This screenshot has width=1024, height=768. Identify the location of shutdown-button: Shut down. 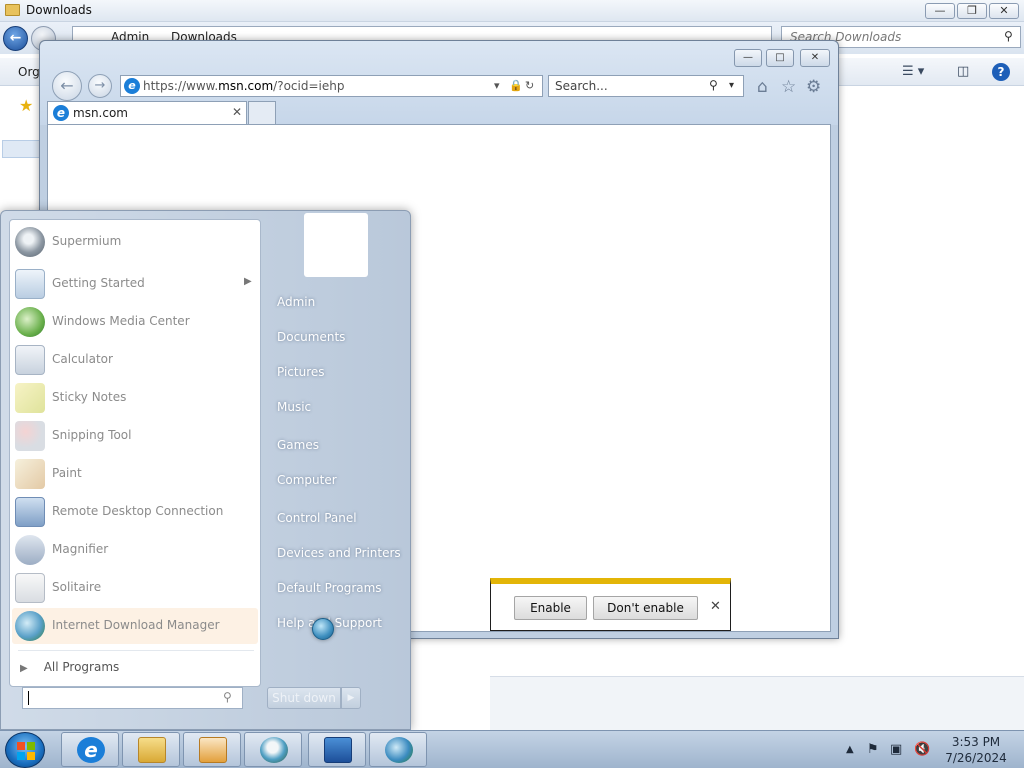
(304, 698).